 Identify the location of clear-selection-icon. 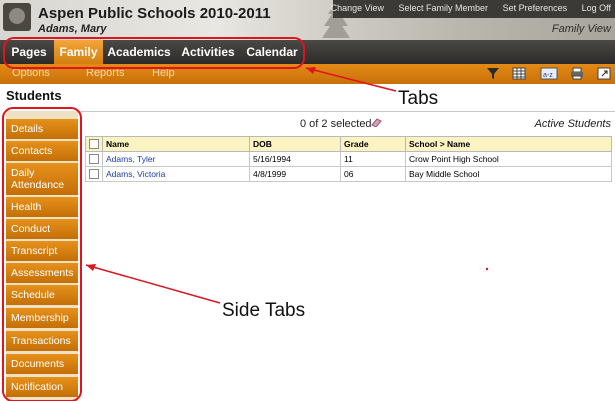
(376, 122).